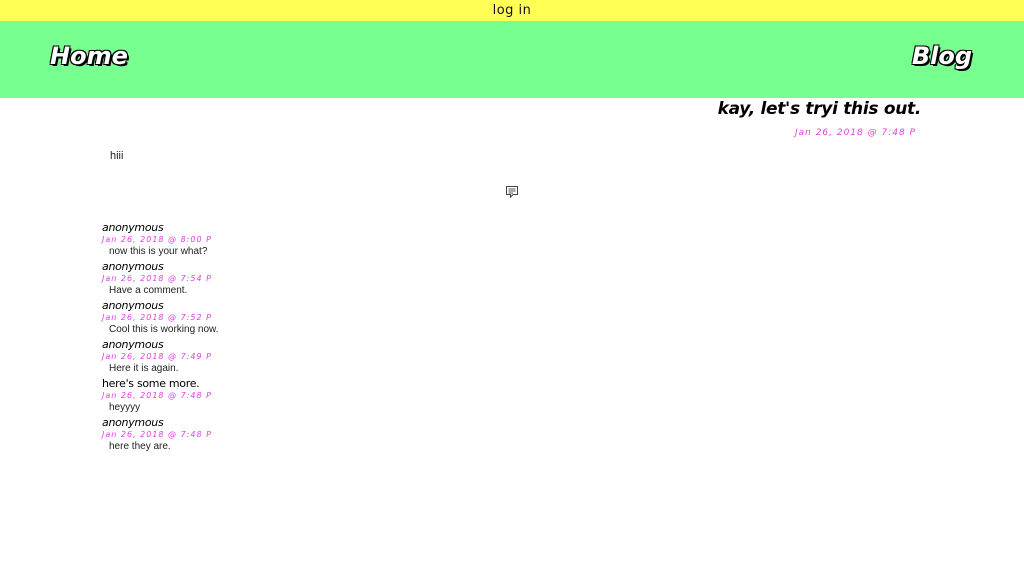  What do you see at coordinates (157, 356) in the screenshot?
I see `comment-date: Jan 26, 2018 @ 7:49 P` at bounding box center [157, 356].